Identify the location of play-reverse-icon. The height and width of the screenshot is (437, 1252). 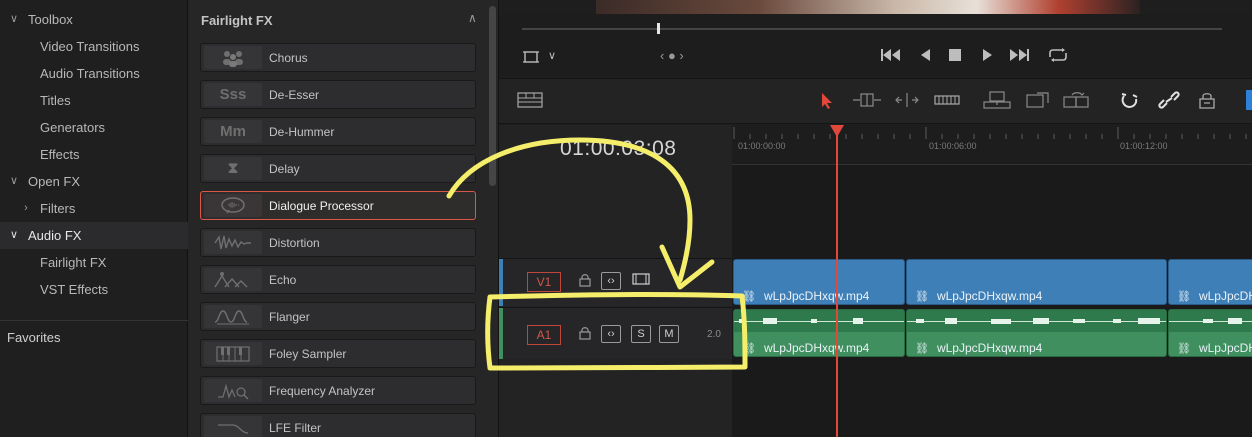
(925, 57).